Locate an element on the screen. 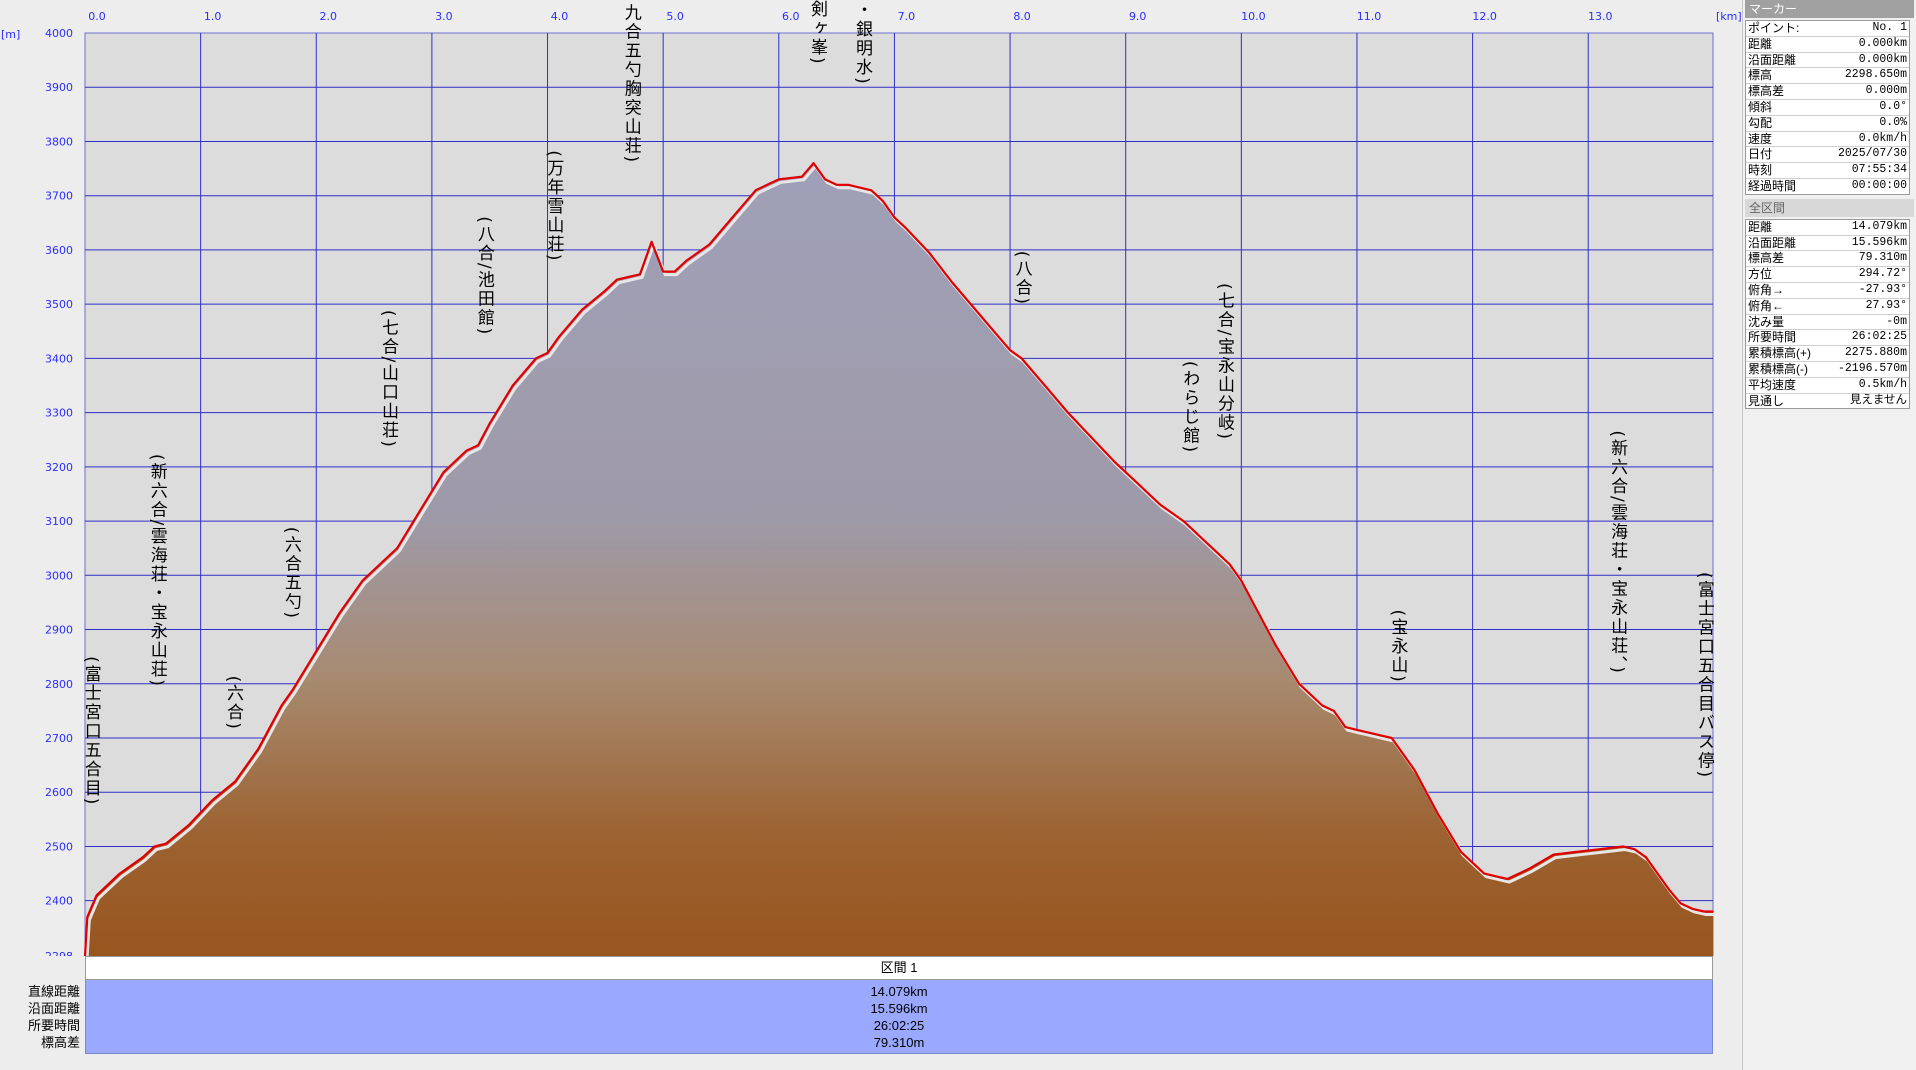 This screenshot has height=1070, width=1916. y-tick-label: 2400 is located at coordinates (59, 901).